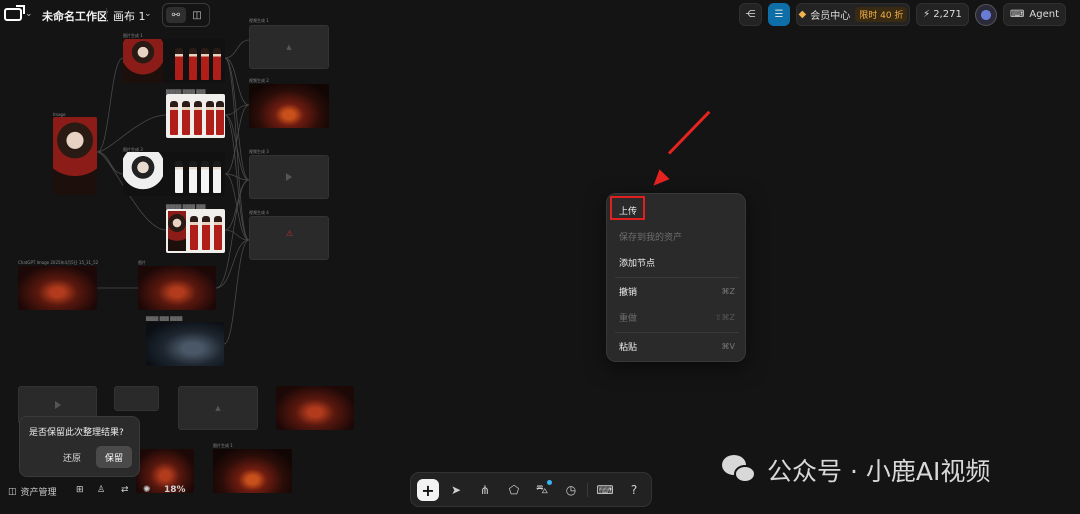  What do you see at coordinates (628, 318) in the screenshot?
I see `menu-item-label: 重做` at bounding box center [628, 318].